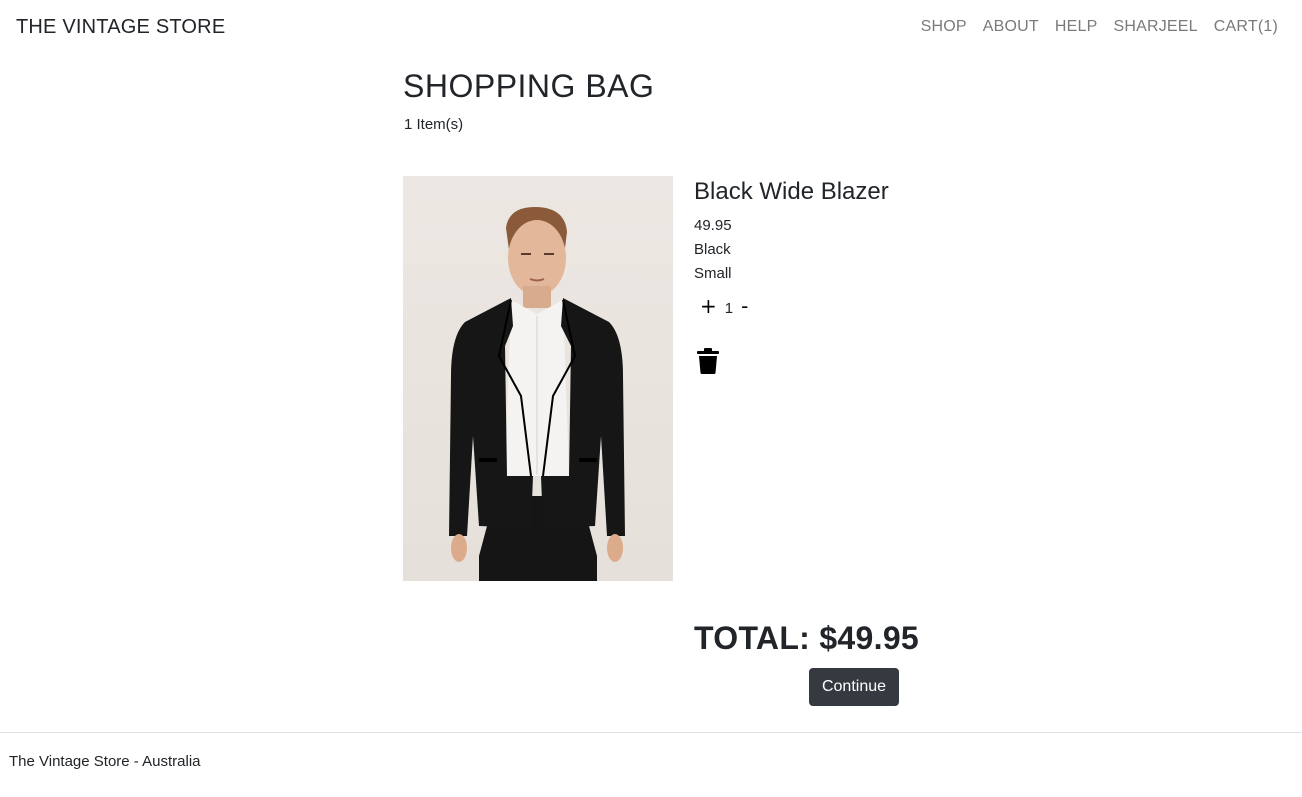  Describe the element at coordinates (105, 761) in the screenshot. I see `footer-text: The Vintage Store - Australia` at that location.